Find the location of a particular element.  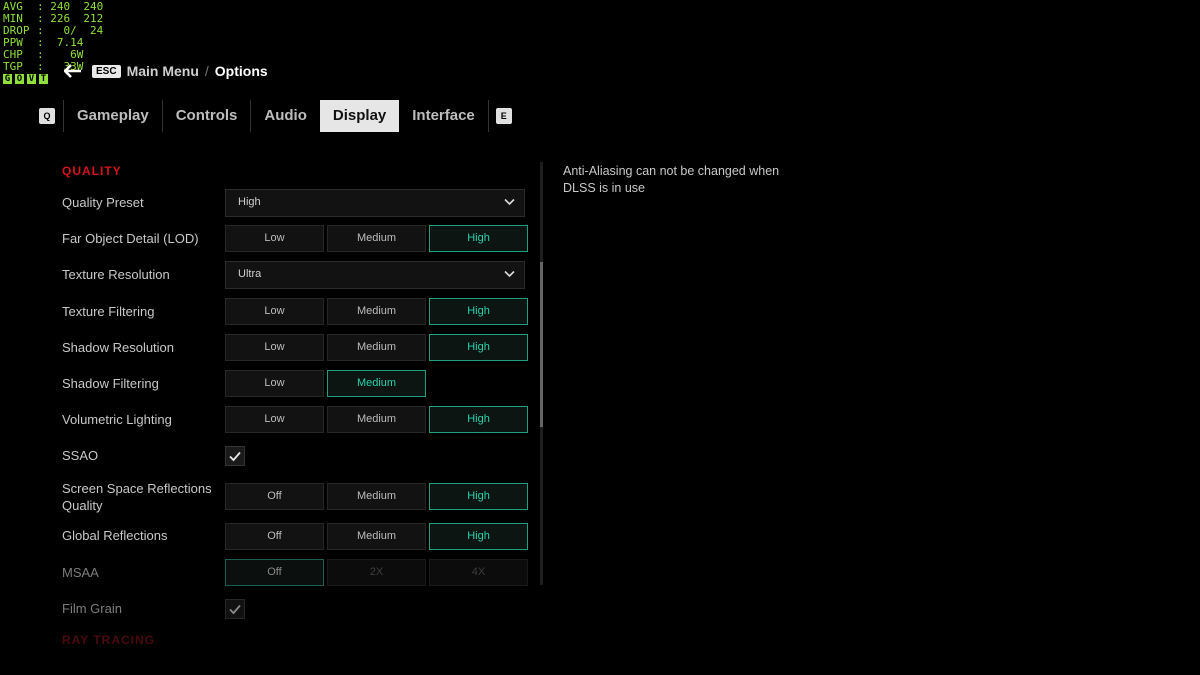

overlay-flag: O is located at coordinates (19, 79).